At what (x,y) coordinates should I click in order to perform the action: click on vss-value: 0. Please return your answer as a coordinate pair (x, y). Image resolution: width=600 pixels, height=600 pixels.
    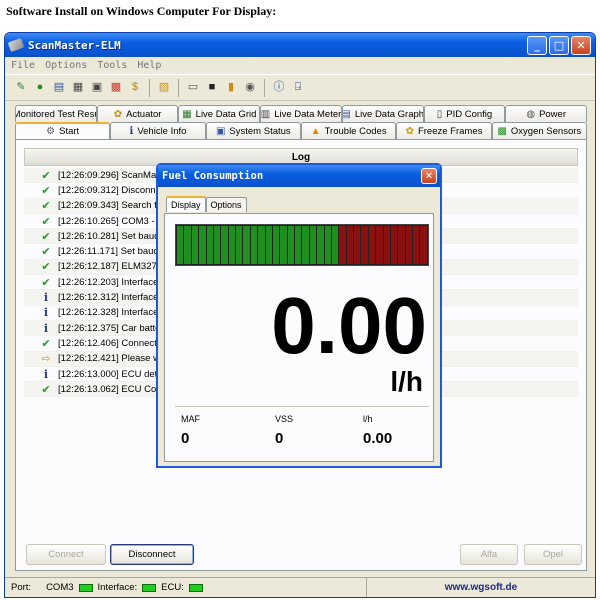
    Looking at the image, I should click on (279, 438).